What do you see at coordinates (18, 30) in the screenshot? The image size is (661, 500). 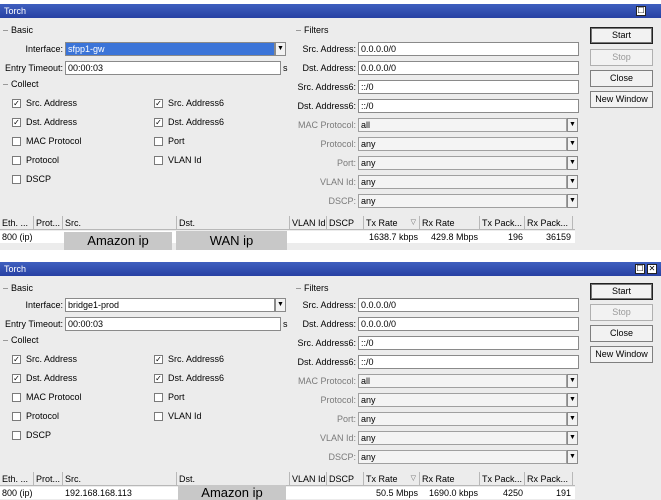 I see `basic-section: Basic` at bounding box center [18, 30].